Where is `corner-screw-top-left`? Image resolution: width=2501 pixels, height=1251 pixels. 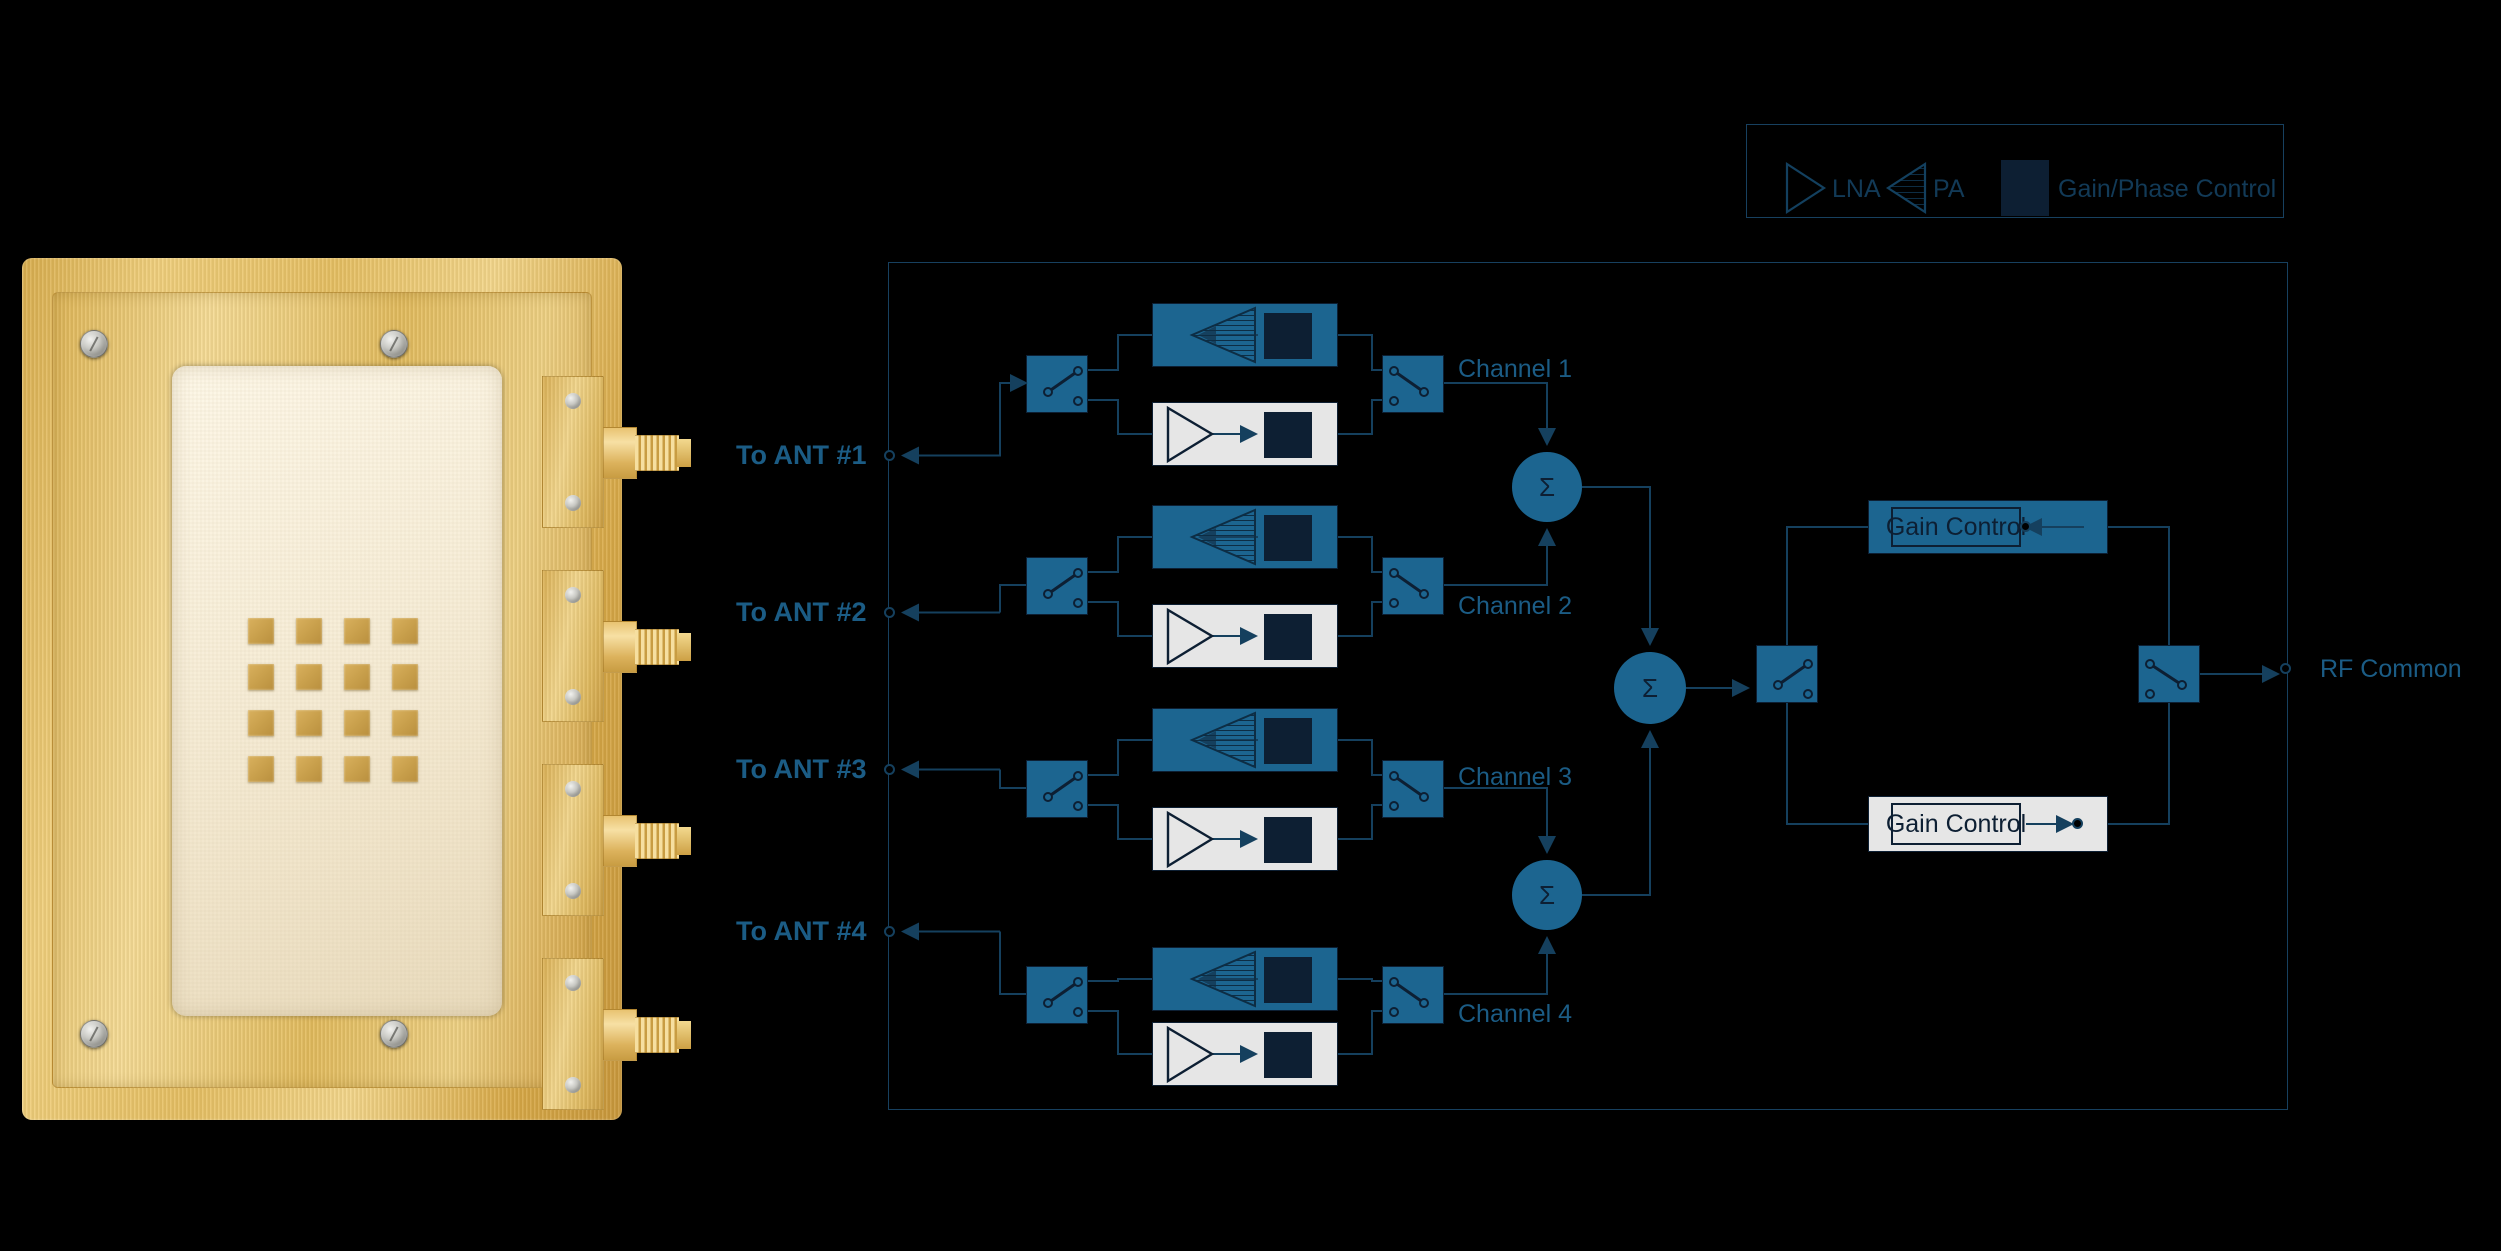
corner-screw-top-left is located at coordinates (94, 344).